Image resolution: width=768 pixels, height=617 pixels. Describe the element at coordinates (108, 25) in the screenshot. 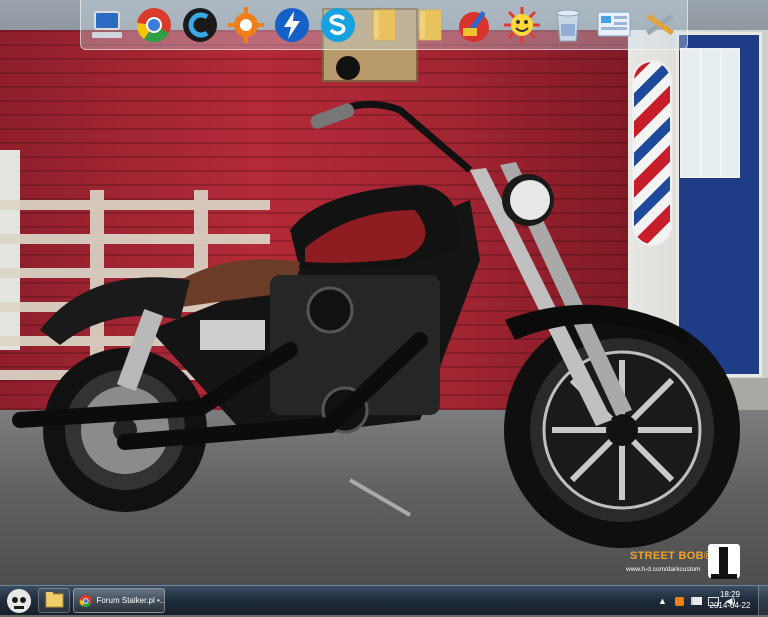

I see `my-computer-icon` at that location.